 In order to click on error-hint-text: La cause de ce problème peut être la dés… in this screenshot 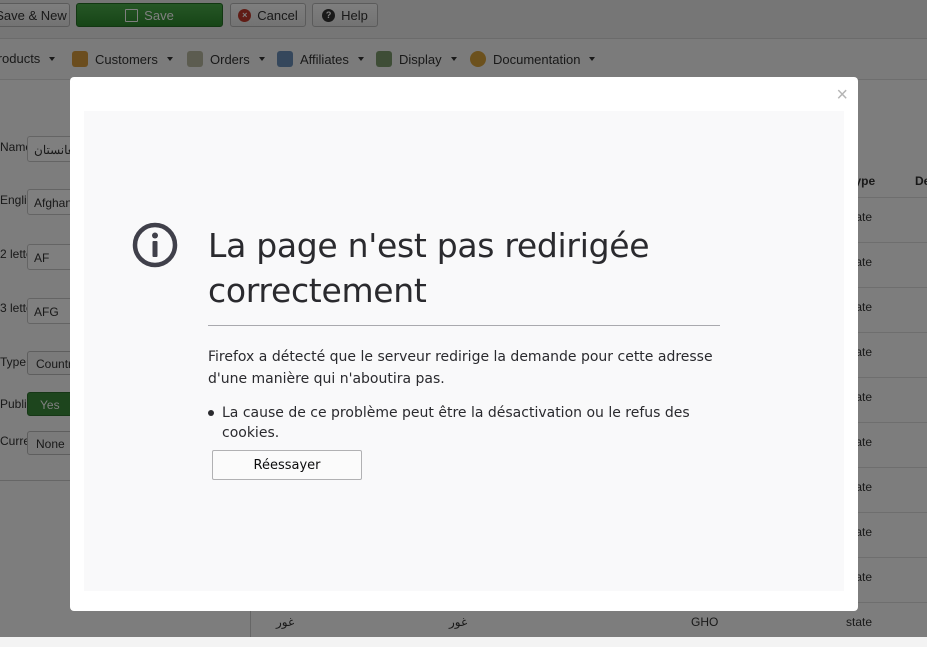, I will do `click(456, 423)`.